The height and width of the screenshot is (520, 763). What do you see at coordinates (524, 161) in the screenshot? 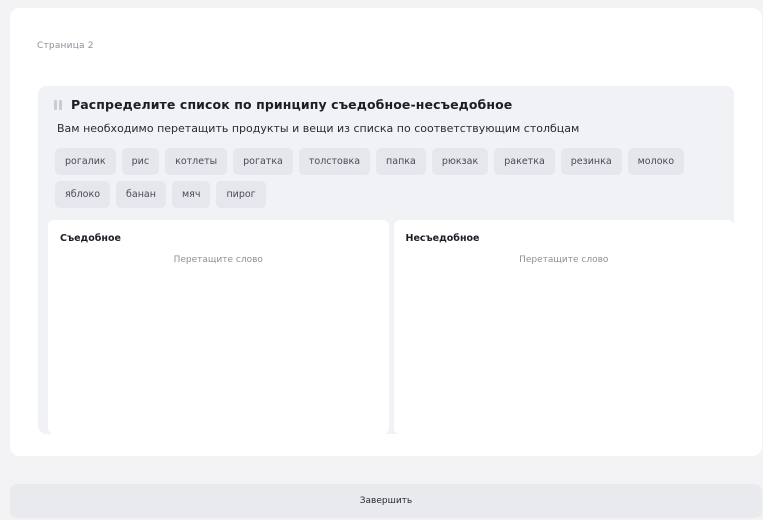
I see `word-chip: ракетка` at bounding box center [524, 161].